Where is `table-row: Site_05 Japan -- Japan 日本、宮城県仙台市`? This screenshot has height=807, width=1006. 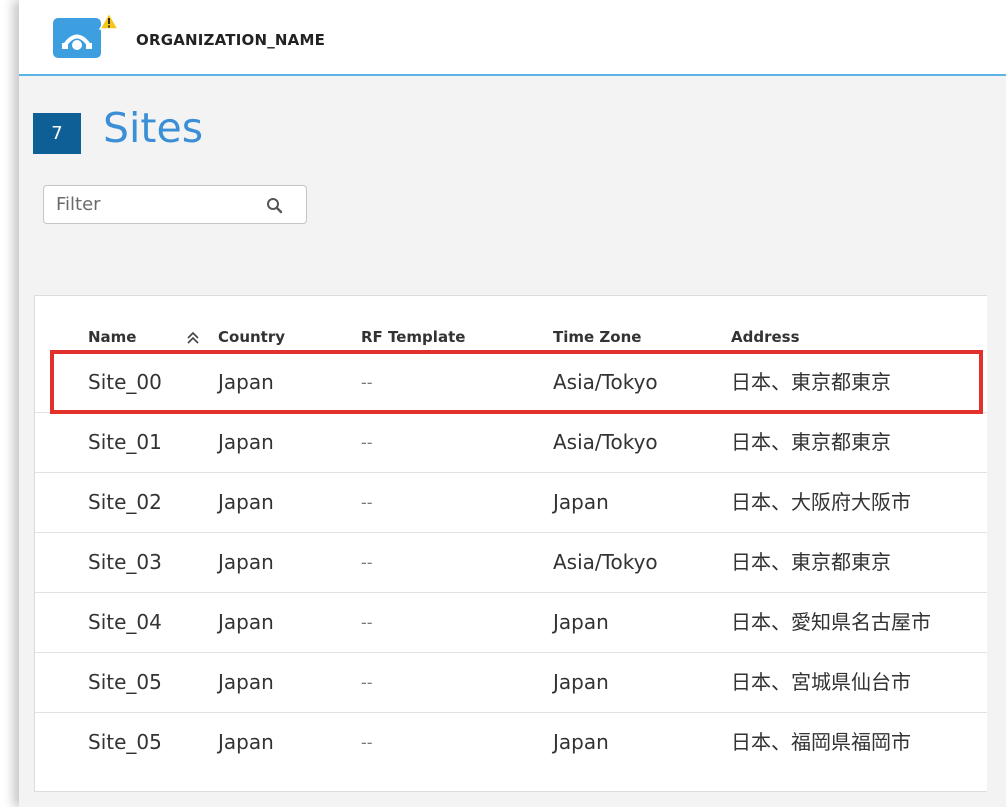
table-row: Site_05 Japan -- Japan 日本、宮城県仙台市 is located at coordinates (511, 683).